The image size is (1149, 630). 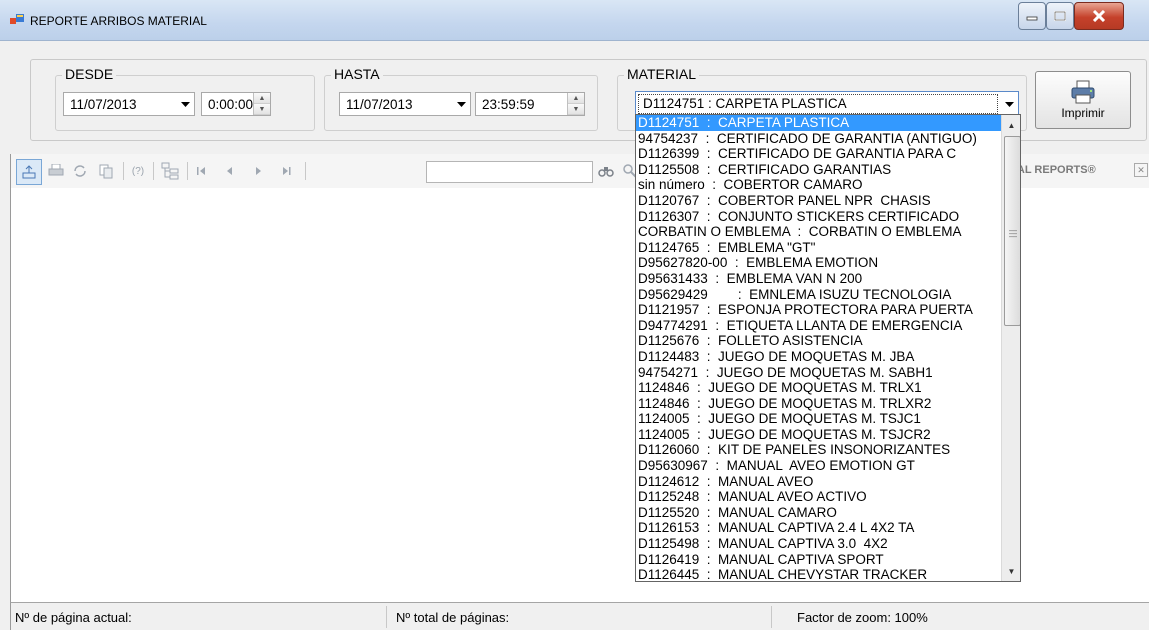 I want to click on print-button-label: Imprimir, so click(x=1083, y=113).